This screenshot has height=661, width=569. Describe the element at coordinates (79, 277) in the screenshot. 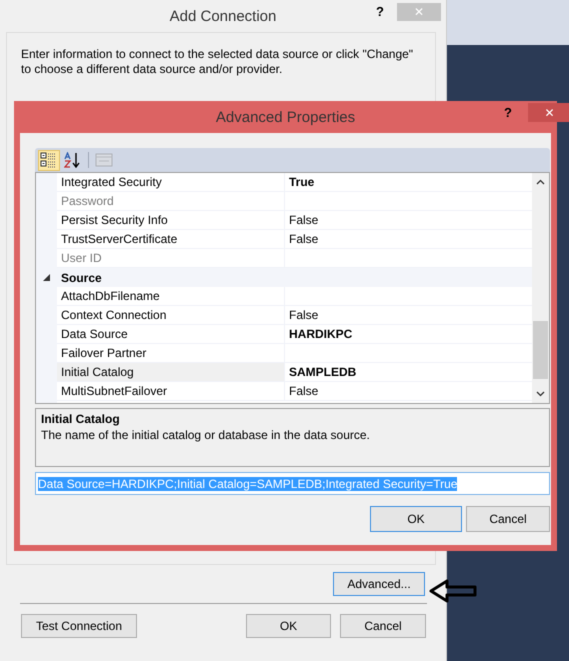

I see `category-name: Source` at that location.